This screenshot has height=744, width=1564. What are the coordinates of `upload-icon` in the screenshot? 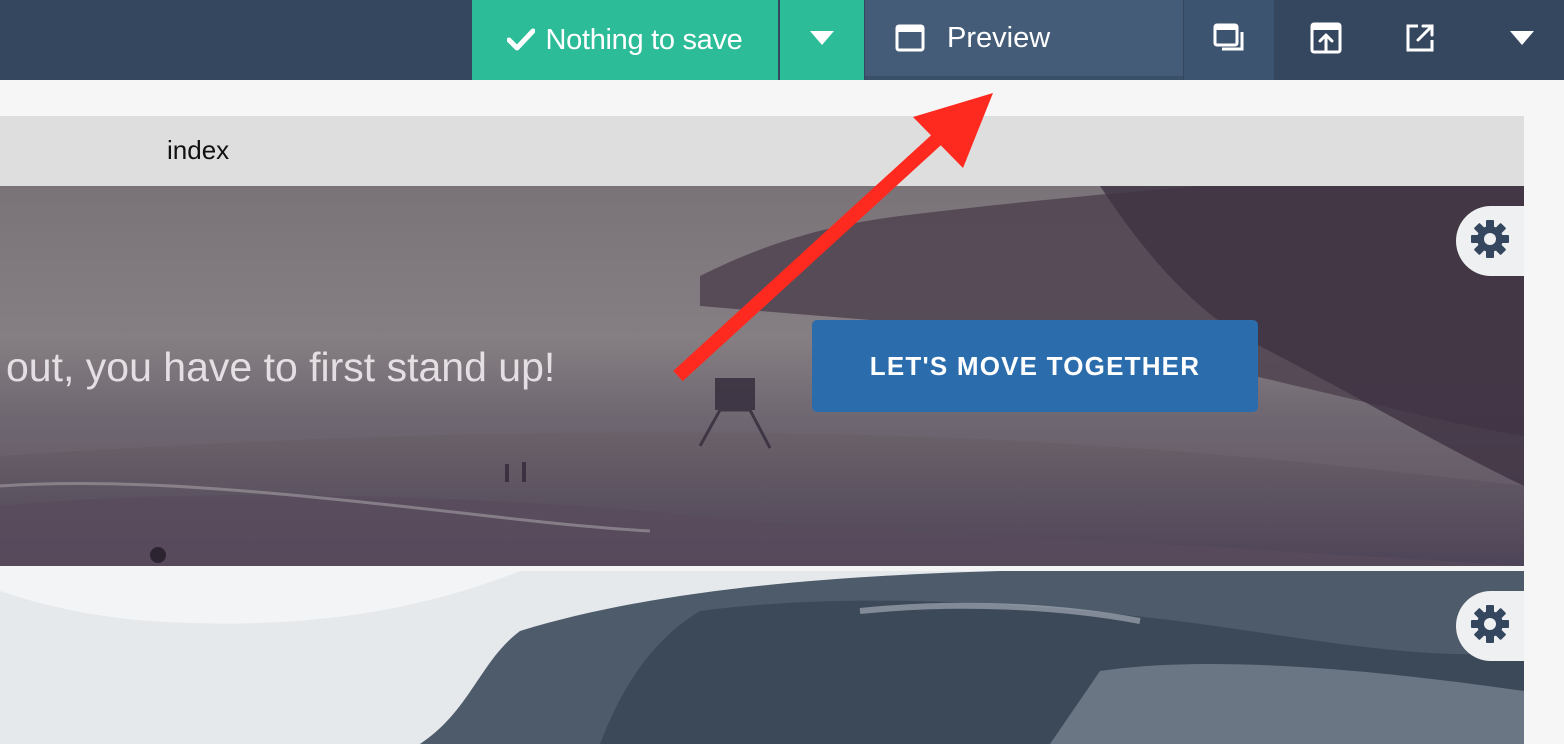 It's located at (1326, 40).